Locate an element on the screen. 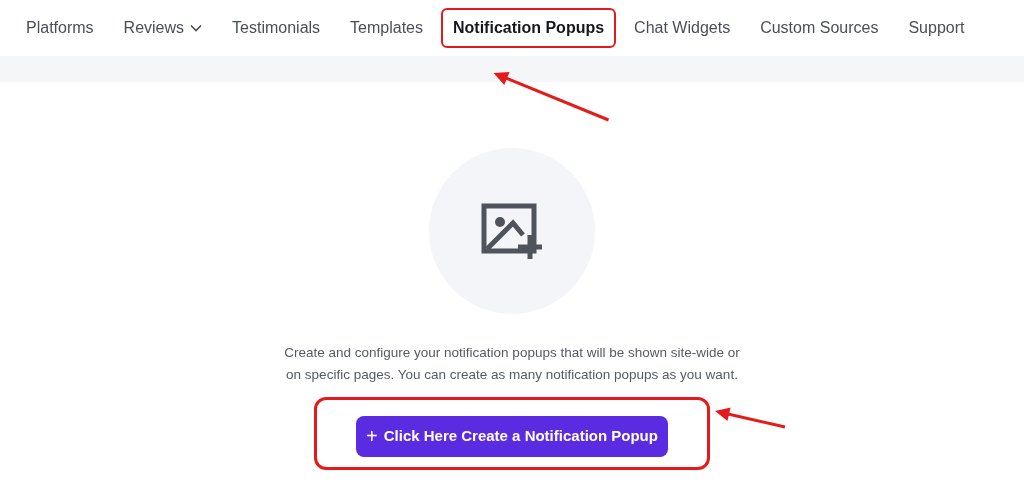  create-popup-button: + Click Here Create a Notification Popup is located at coordinates (512, 436).